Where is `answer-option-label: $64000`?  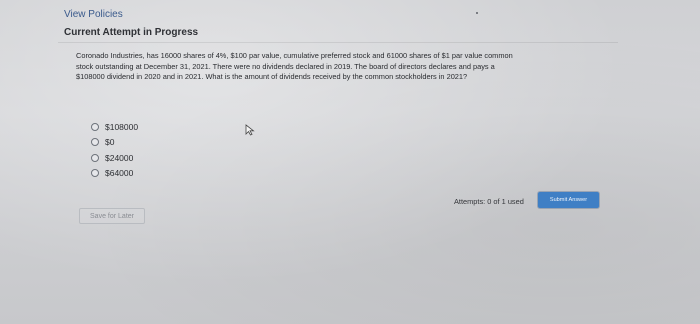 answer-option-label: $64000 is located at coordinates (119, 173).